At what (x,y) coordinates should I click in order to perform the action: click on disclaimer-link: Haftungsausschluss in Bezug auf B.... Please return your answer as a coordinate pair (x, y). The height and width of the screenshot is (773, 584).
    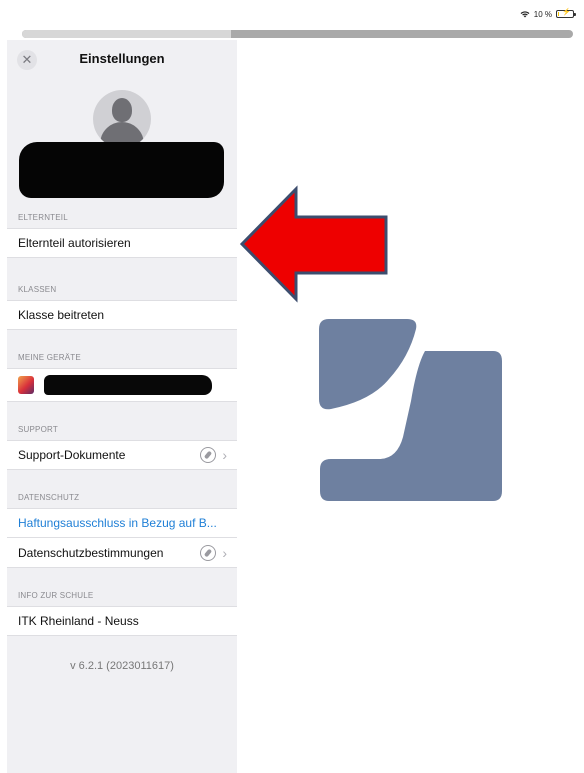
    Looking at the image, I should click on (122, 523).